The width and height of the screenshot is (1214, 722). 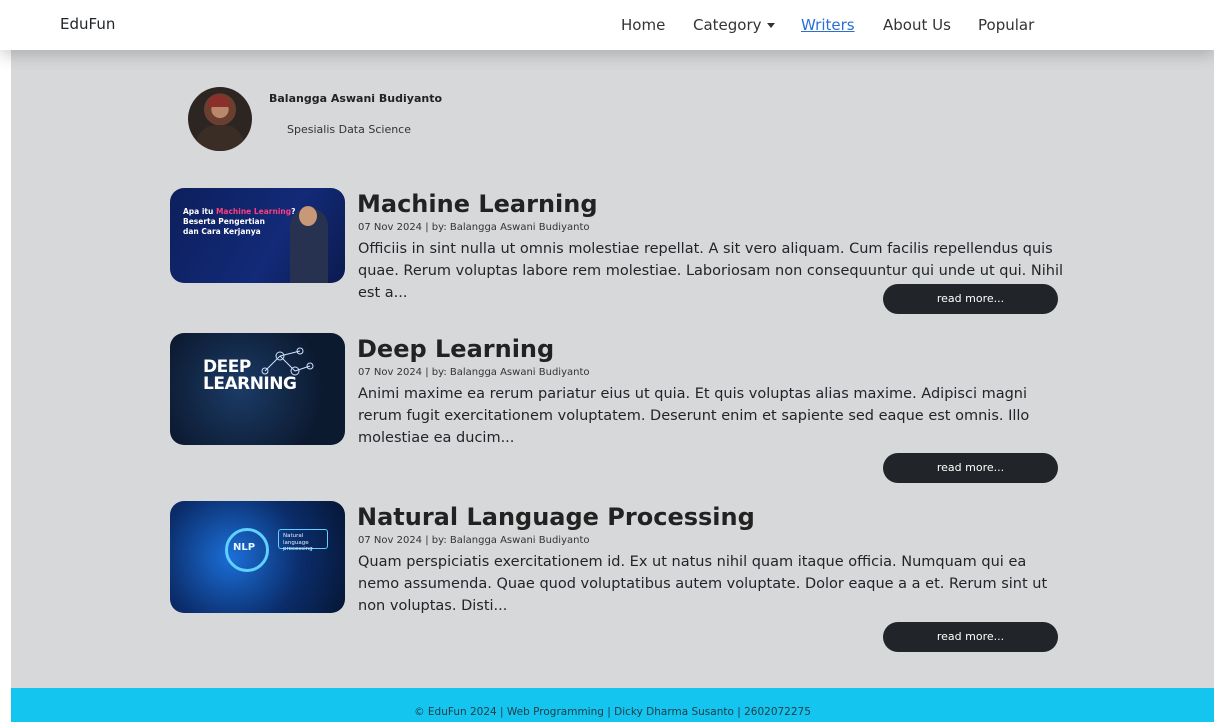 I want to click on thumbnail-badge: NLP, so click(x=244, y=547).